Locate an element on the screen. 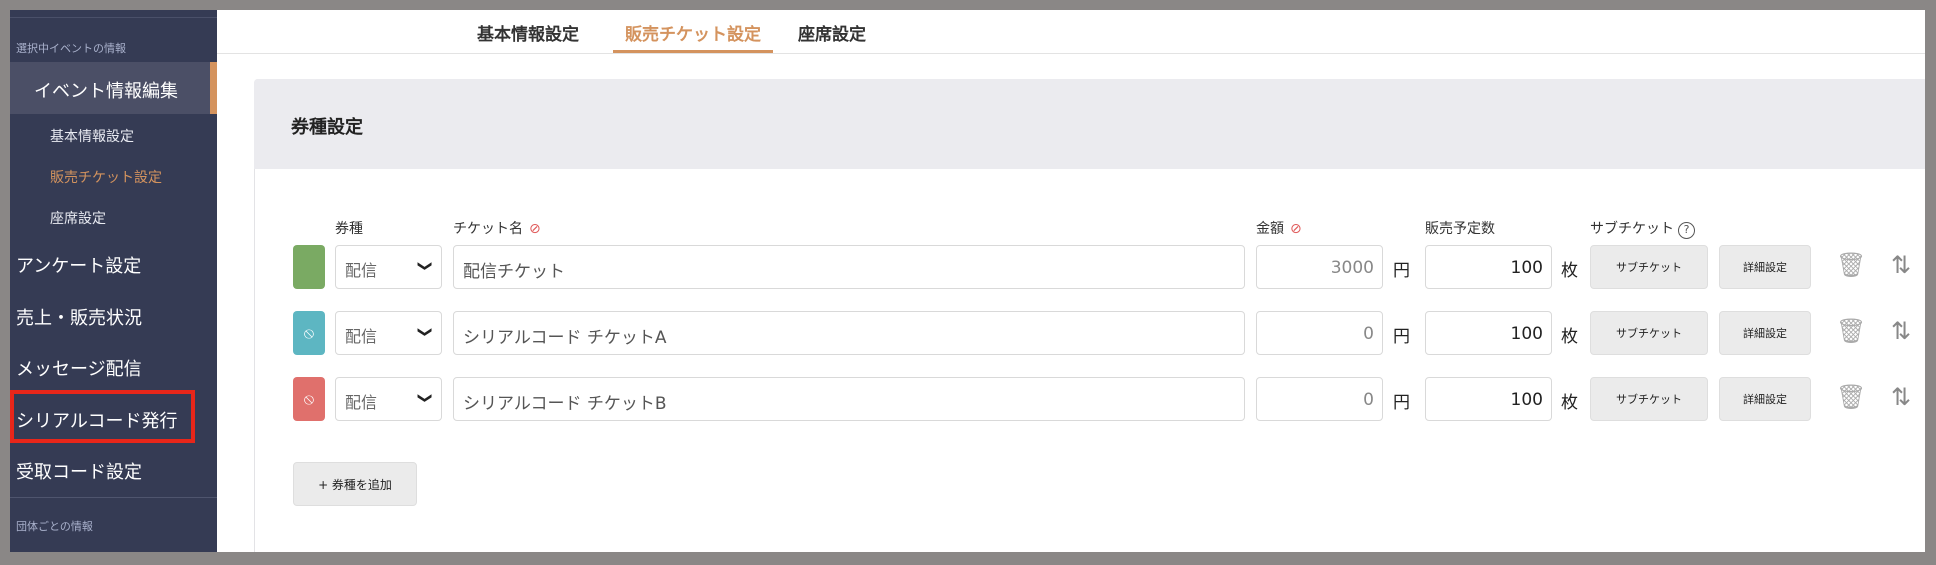  header-name: チケット名 ⊘ is located at coordinates (497, 228).